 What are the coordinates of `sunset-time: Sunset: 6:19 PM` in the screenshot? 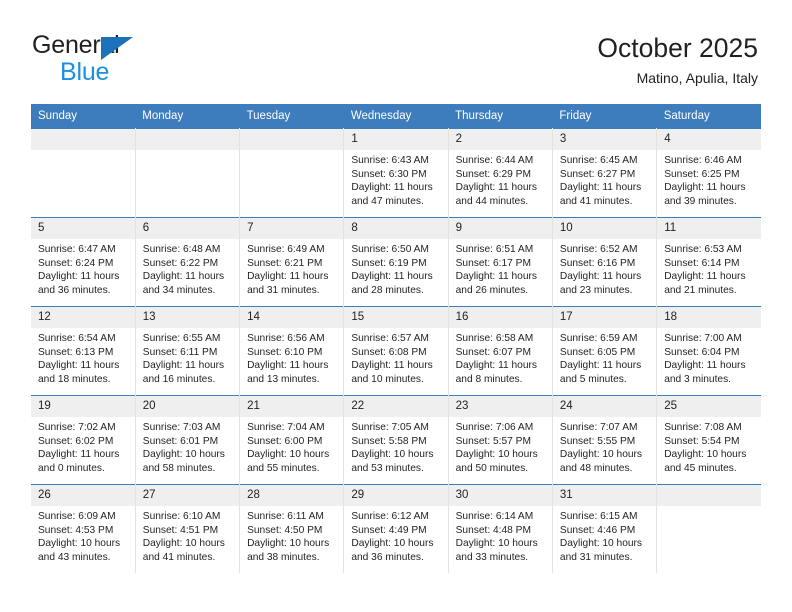 It's located at (389, 263).